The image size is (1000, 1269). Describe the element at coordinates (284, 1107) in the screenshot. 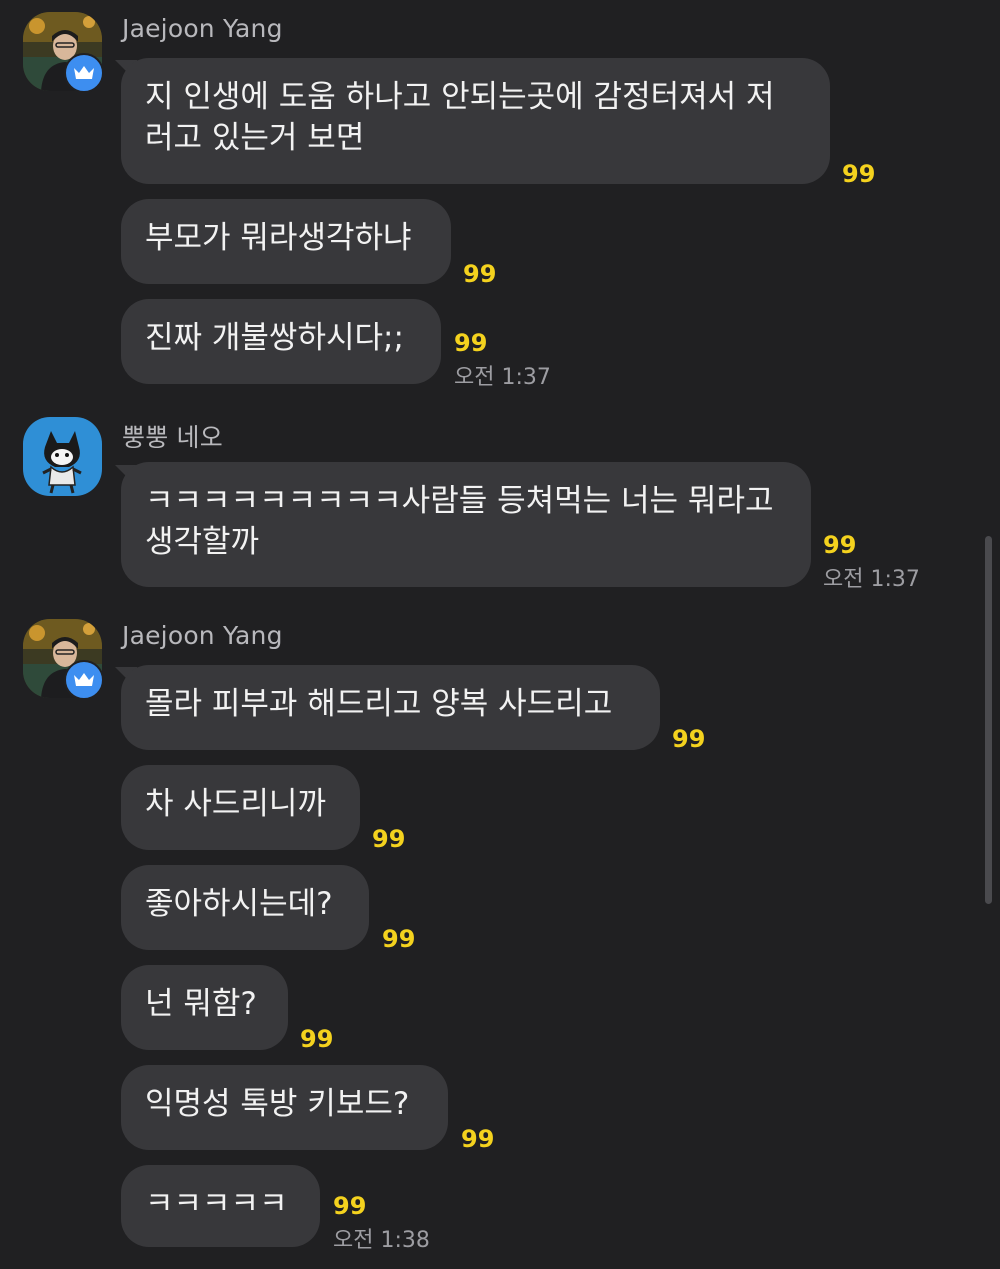

I see `message-bubble: 익명성 톡방 키보드?` at that location.